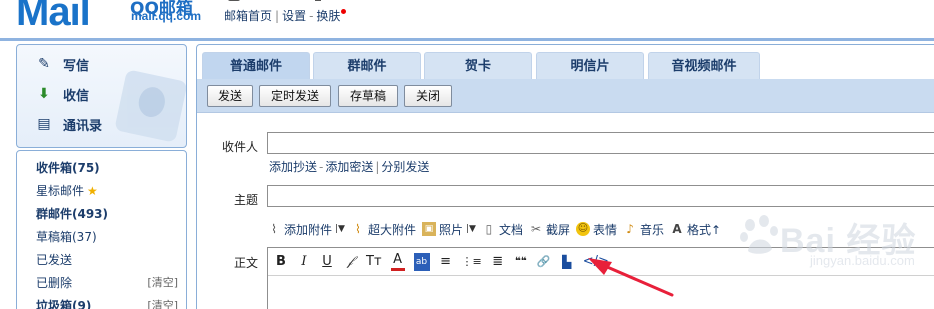 This screenshot has height=309, width=934. What do you see at coordinates (833, 245) in the screenshot?
I see `baidu-jingyan-watermark: Bai 经验 jingyan.baidu.com` at bounding box center [833, 245].